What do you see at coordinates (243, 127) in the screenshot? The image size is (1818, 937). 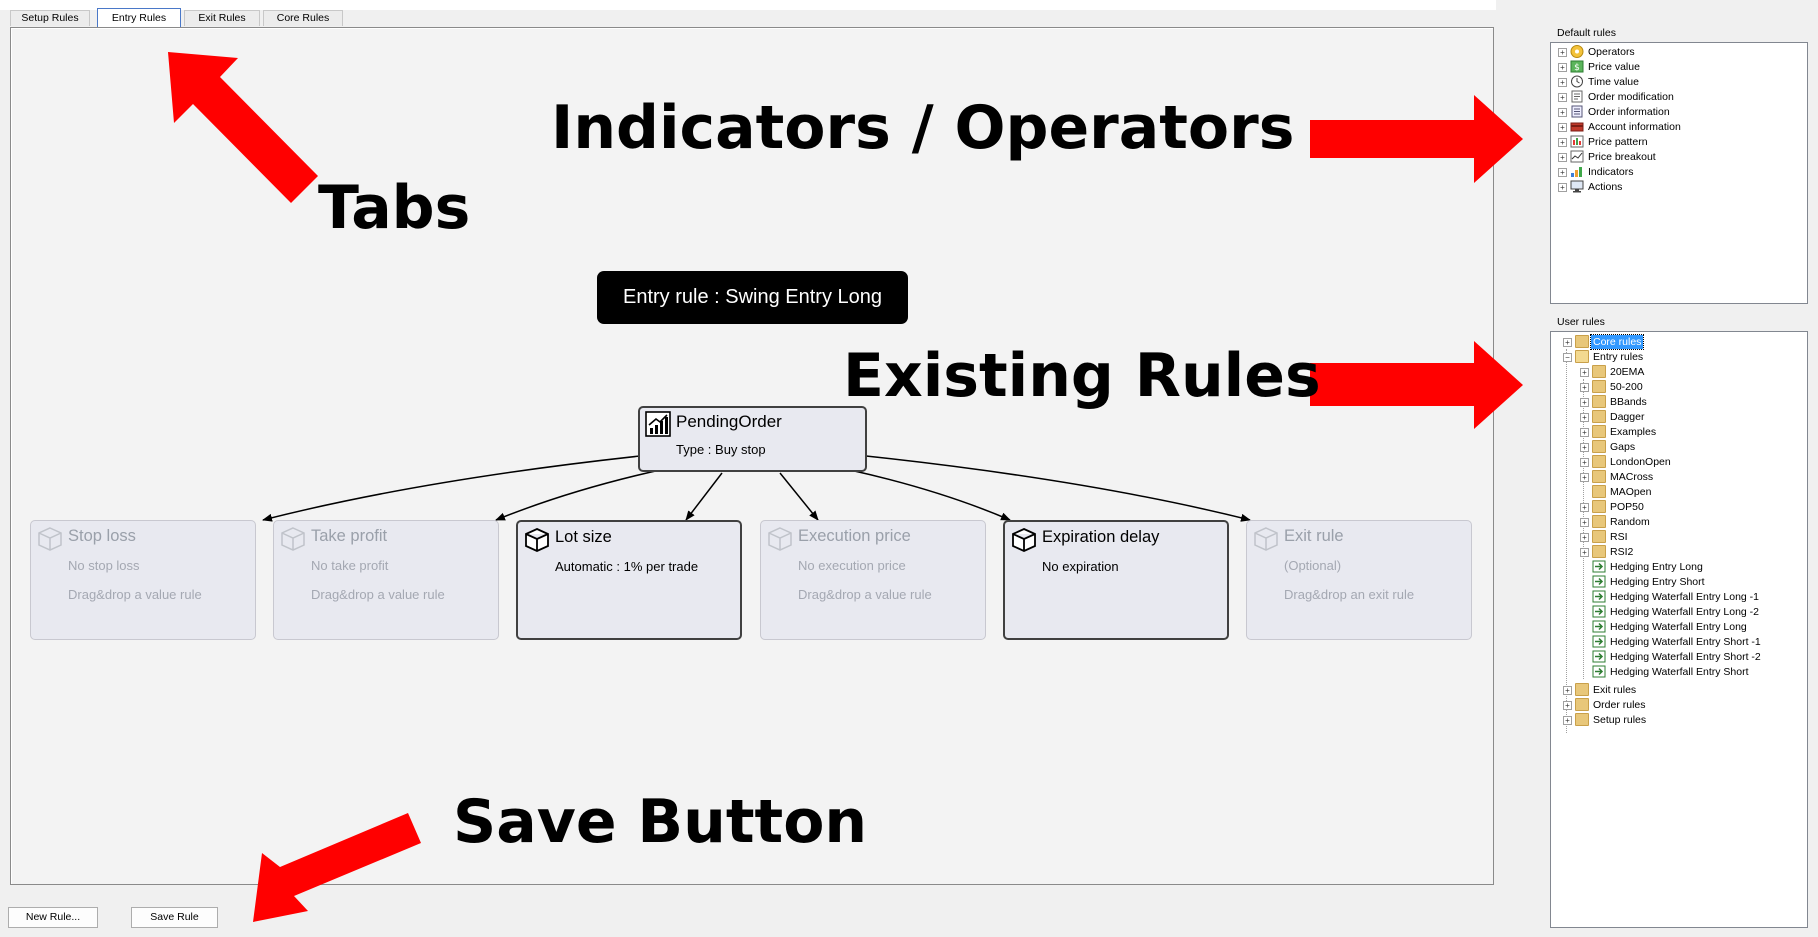 I see `arrow-to-tabs` at bounding box center [243, 127].